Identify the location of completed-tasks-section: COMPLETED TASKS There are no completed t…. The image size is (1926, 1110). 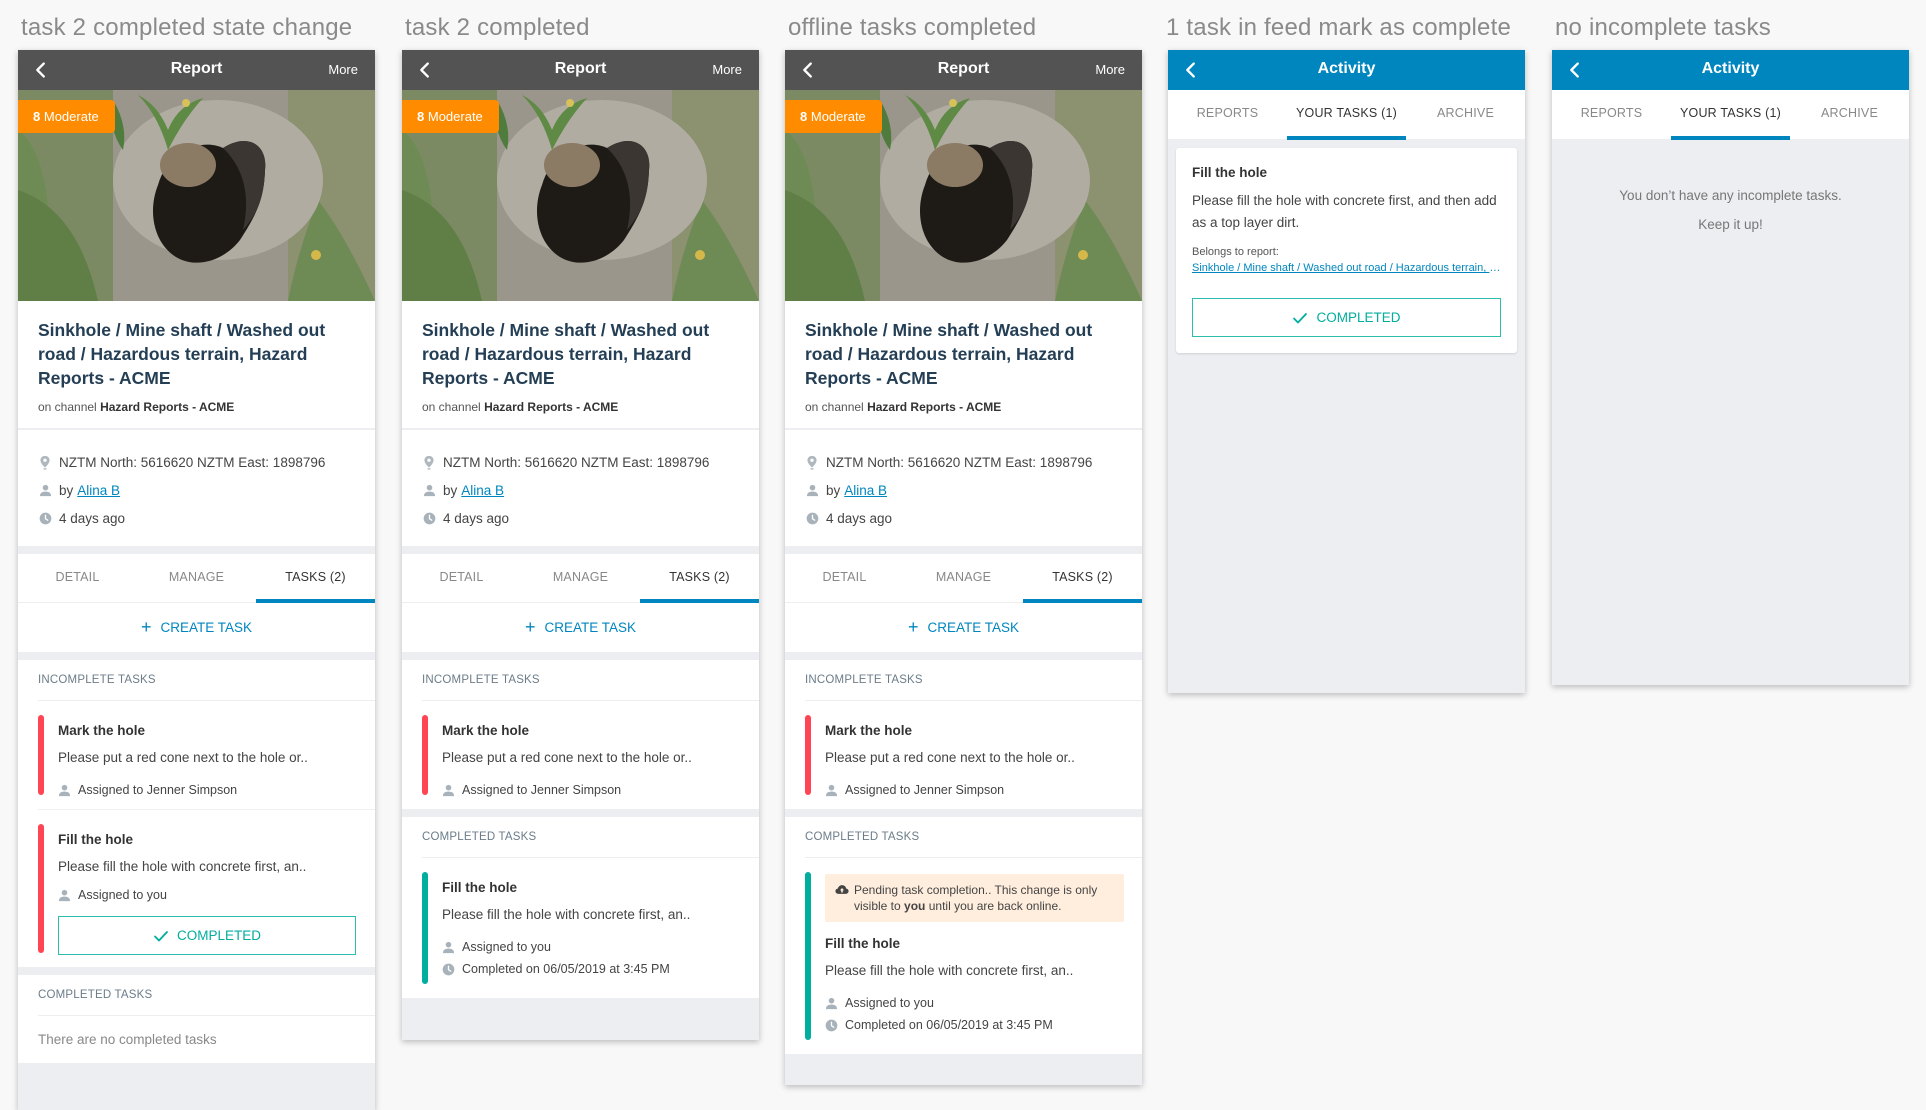
(196, 1019).